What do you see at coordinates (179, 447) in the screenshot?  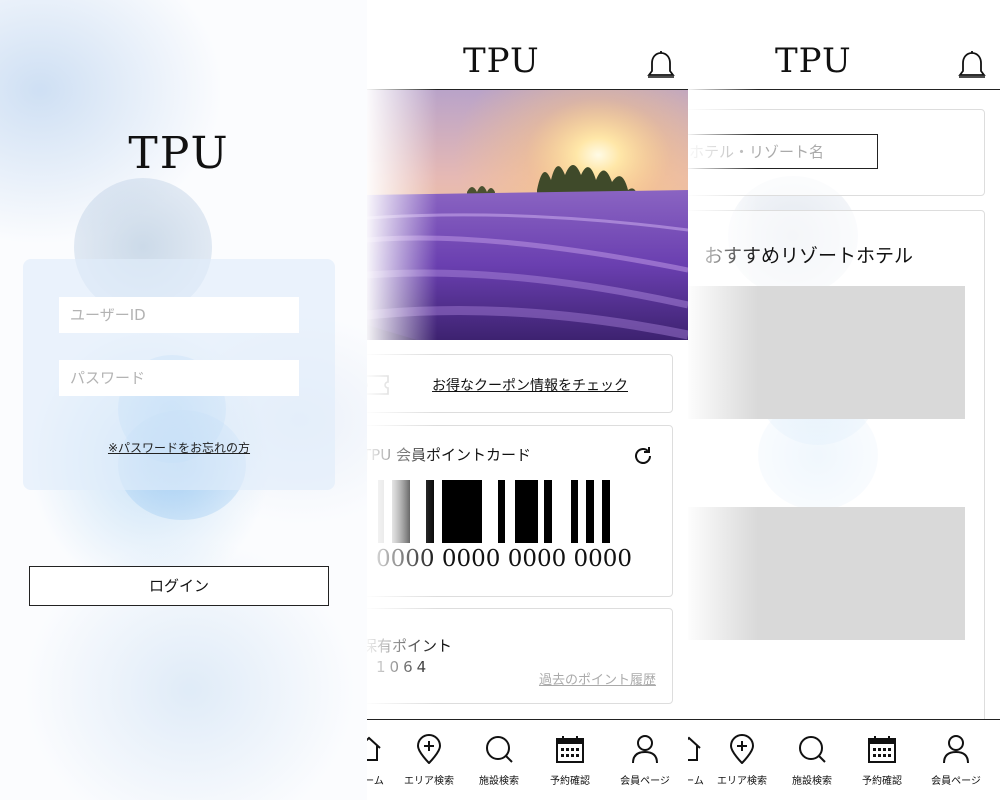 I see `forgot-password-link: ※パスワードをお忘れの方` at bounding box center [179, 447].